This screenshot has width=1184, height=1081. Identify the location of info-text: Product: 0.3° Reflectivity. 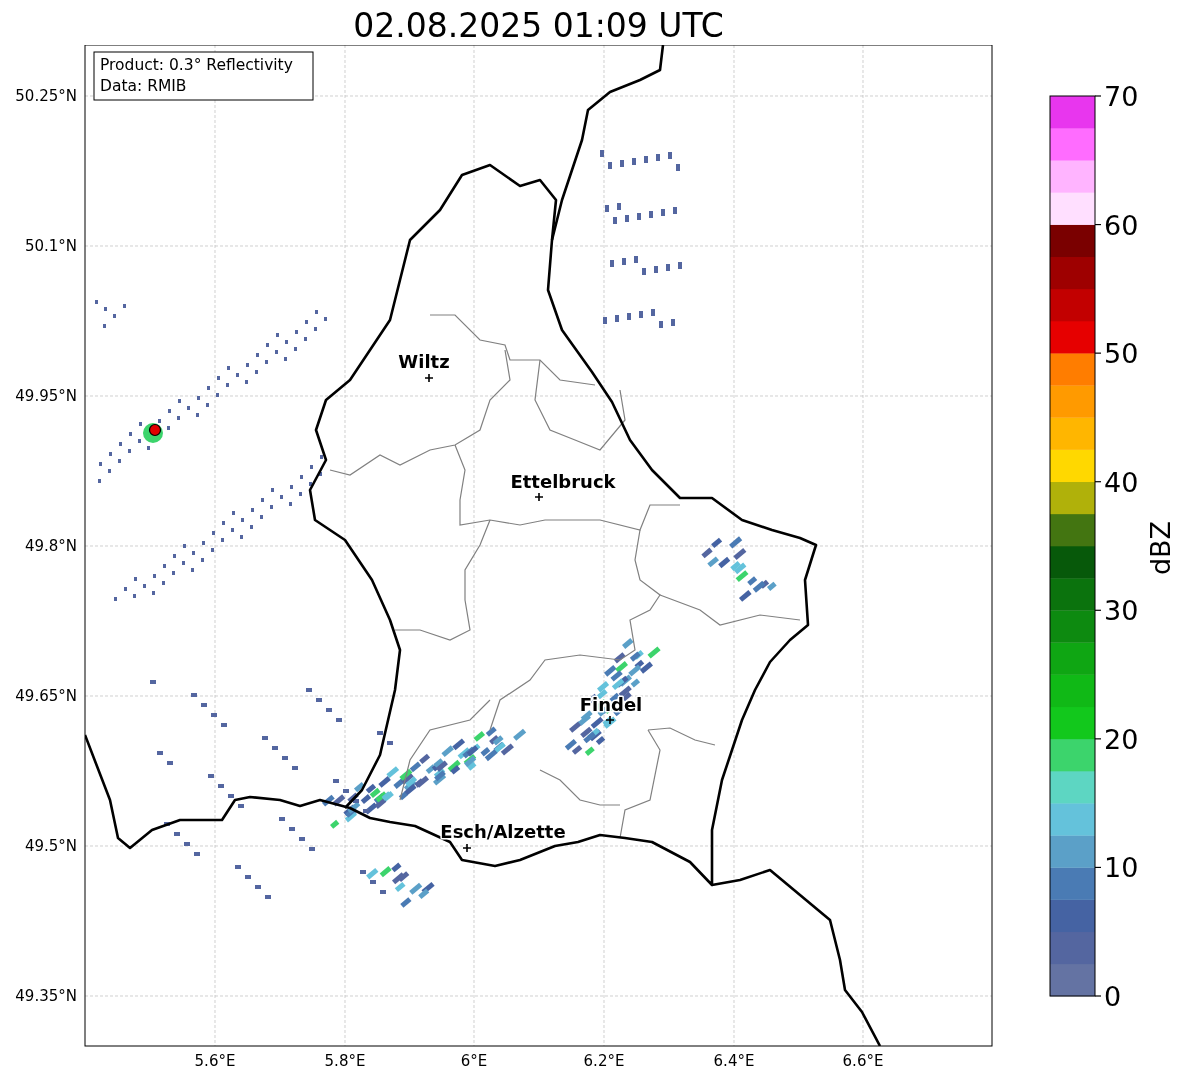
(196, 65).